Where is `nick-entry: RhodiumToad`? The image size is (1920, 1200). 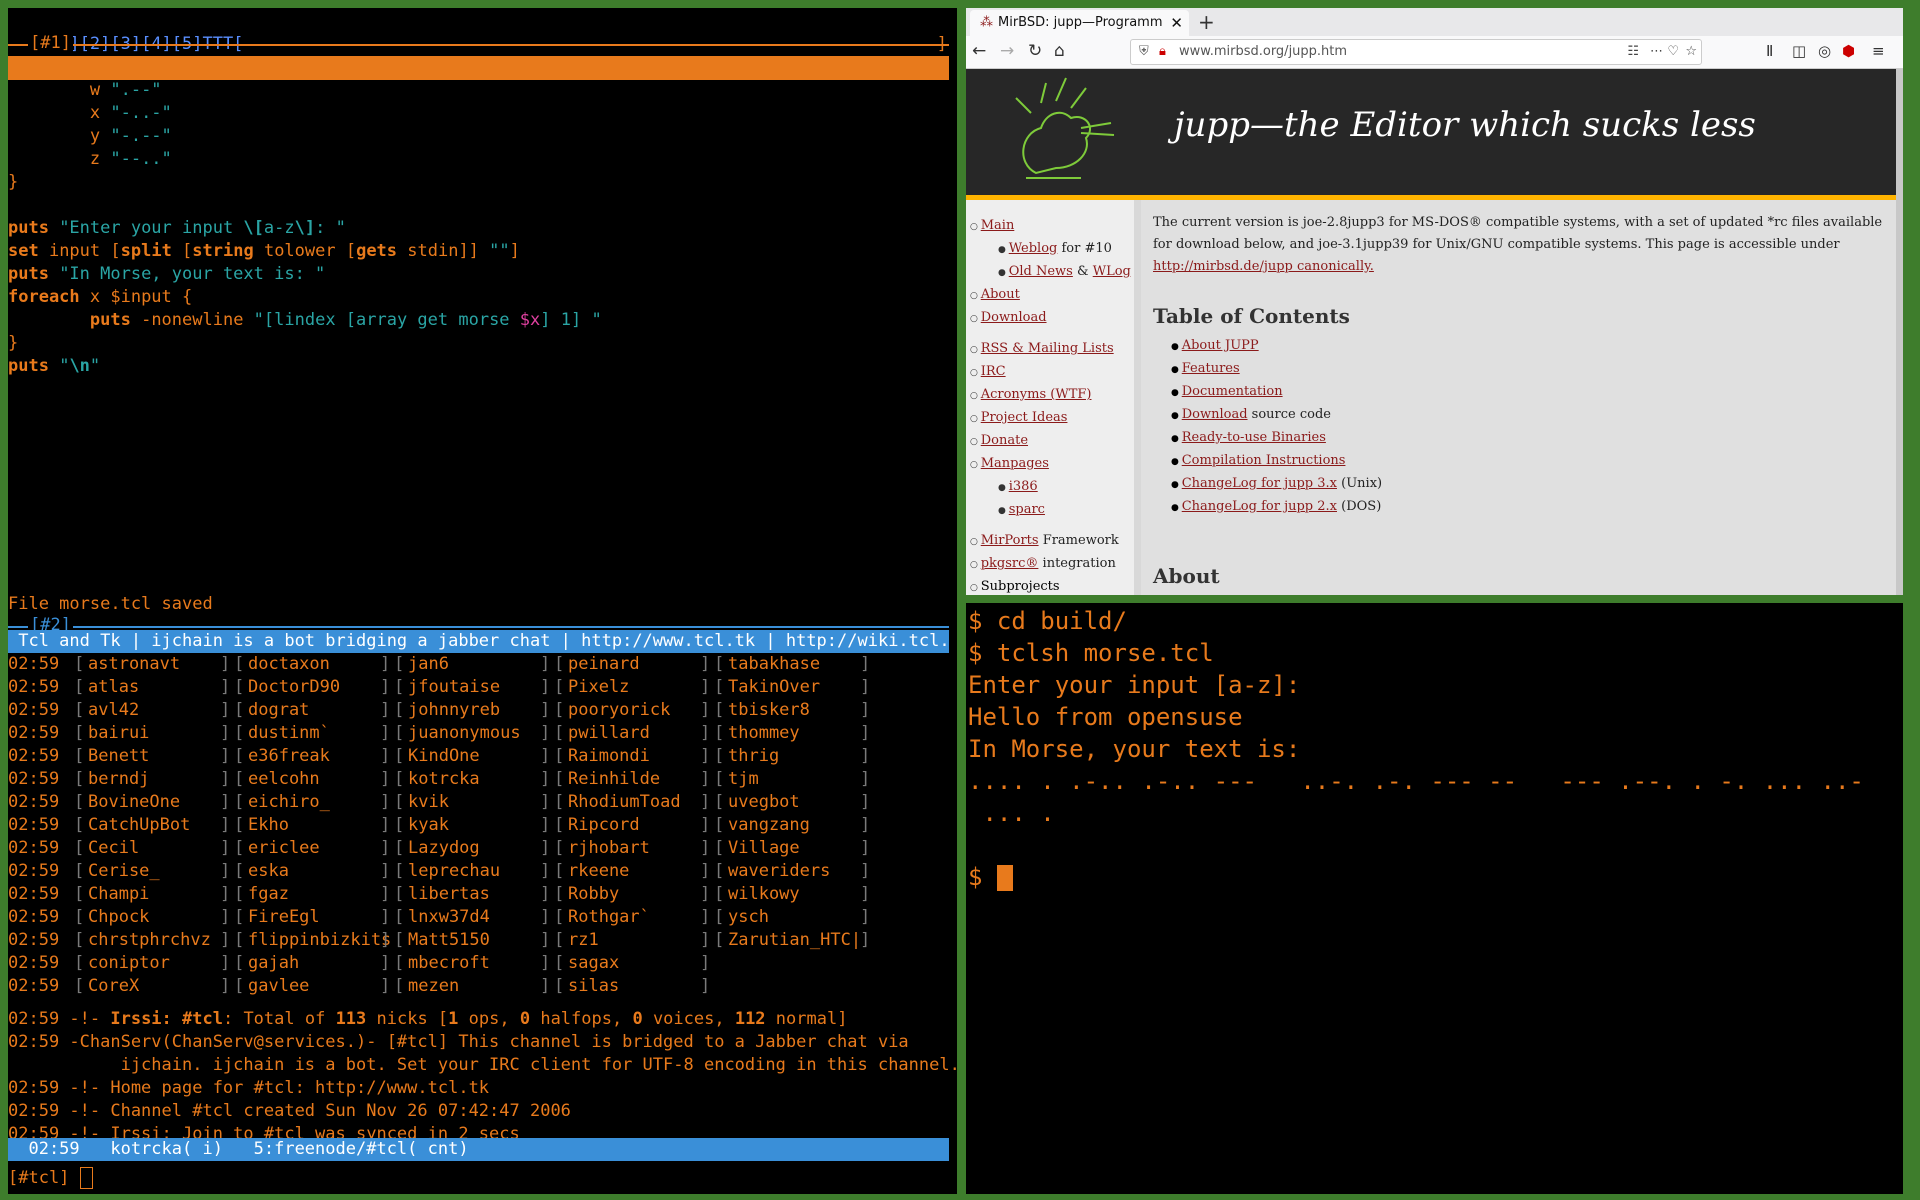 nick-entry: RhodiumToad is located at coordinates (624, 802).